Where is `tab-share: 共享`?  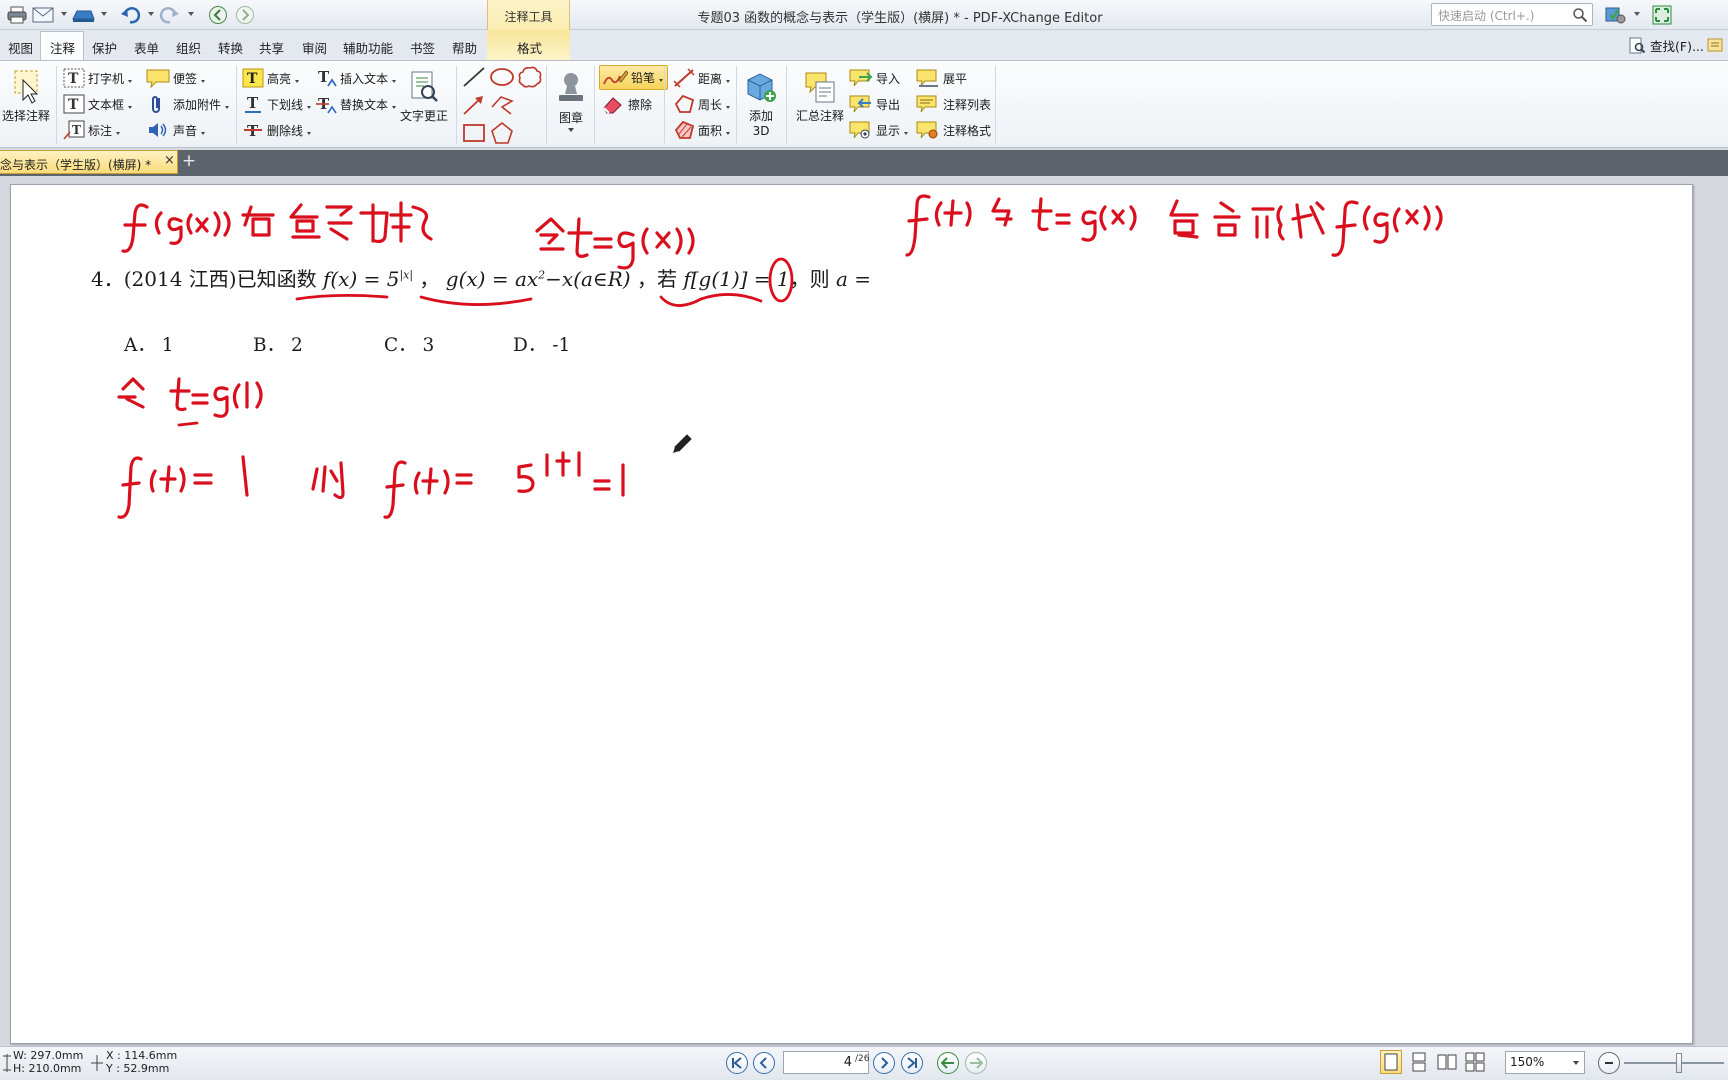 tab-share: 共享 is located at coordinates (271, 47).